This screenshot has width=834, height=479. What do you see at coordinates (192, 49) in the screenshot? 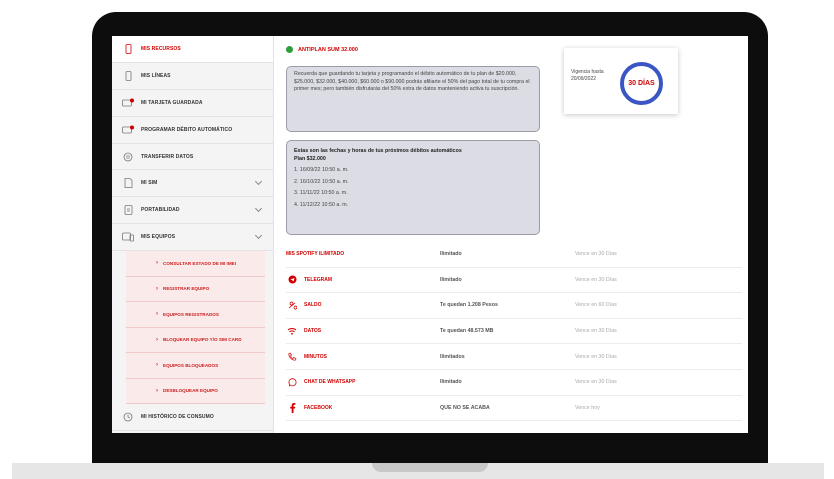
I see `sidebar-item-mis-recursos: MIS RECURSOS` at bounding box center [192, 49].